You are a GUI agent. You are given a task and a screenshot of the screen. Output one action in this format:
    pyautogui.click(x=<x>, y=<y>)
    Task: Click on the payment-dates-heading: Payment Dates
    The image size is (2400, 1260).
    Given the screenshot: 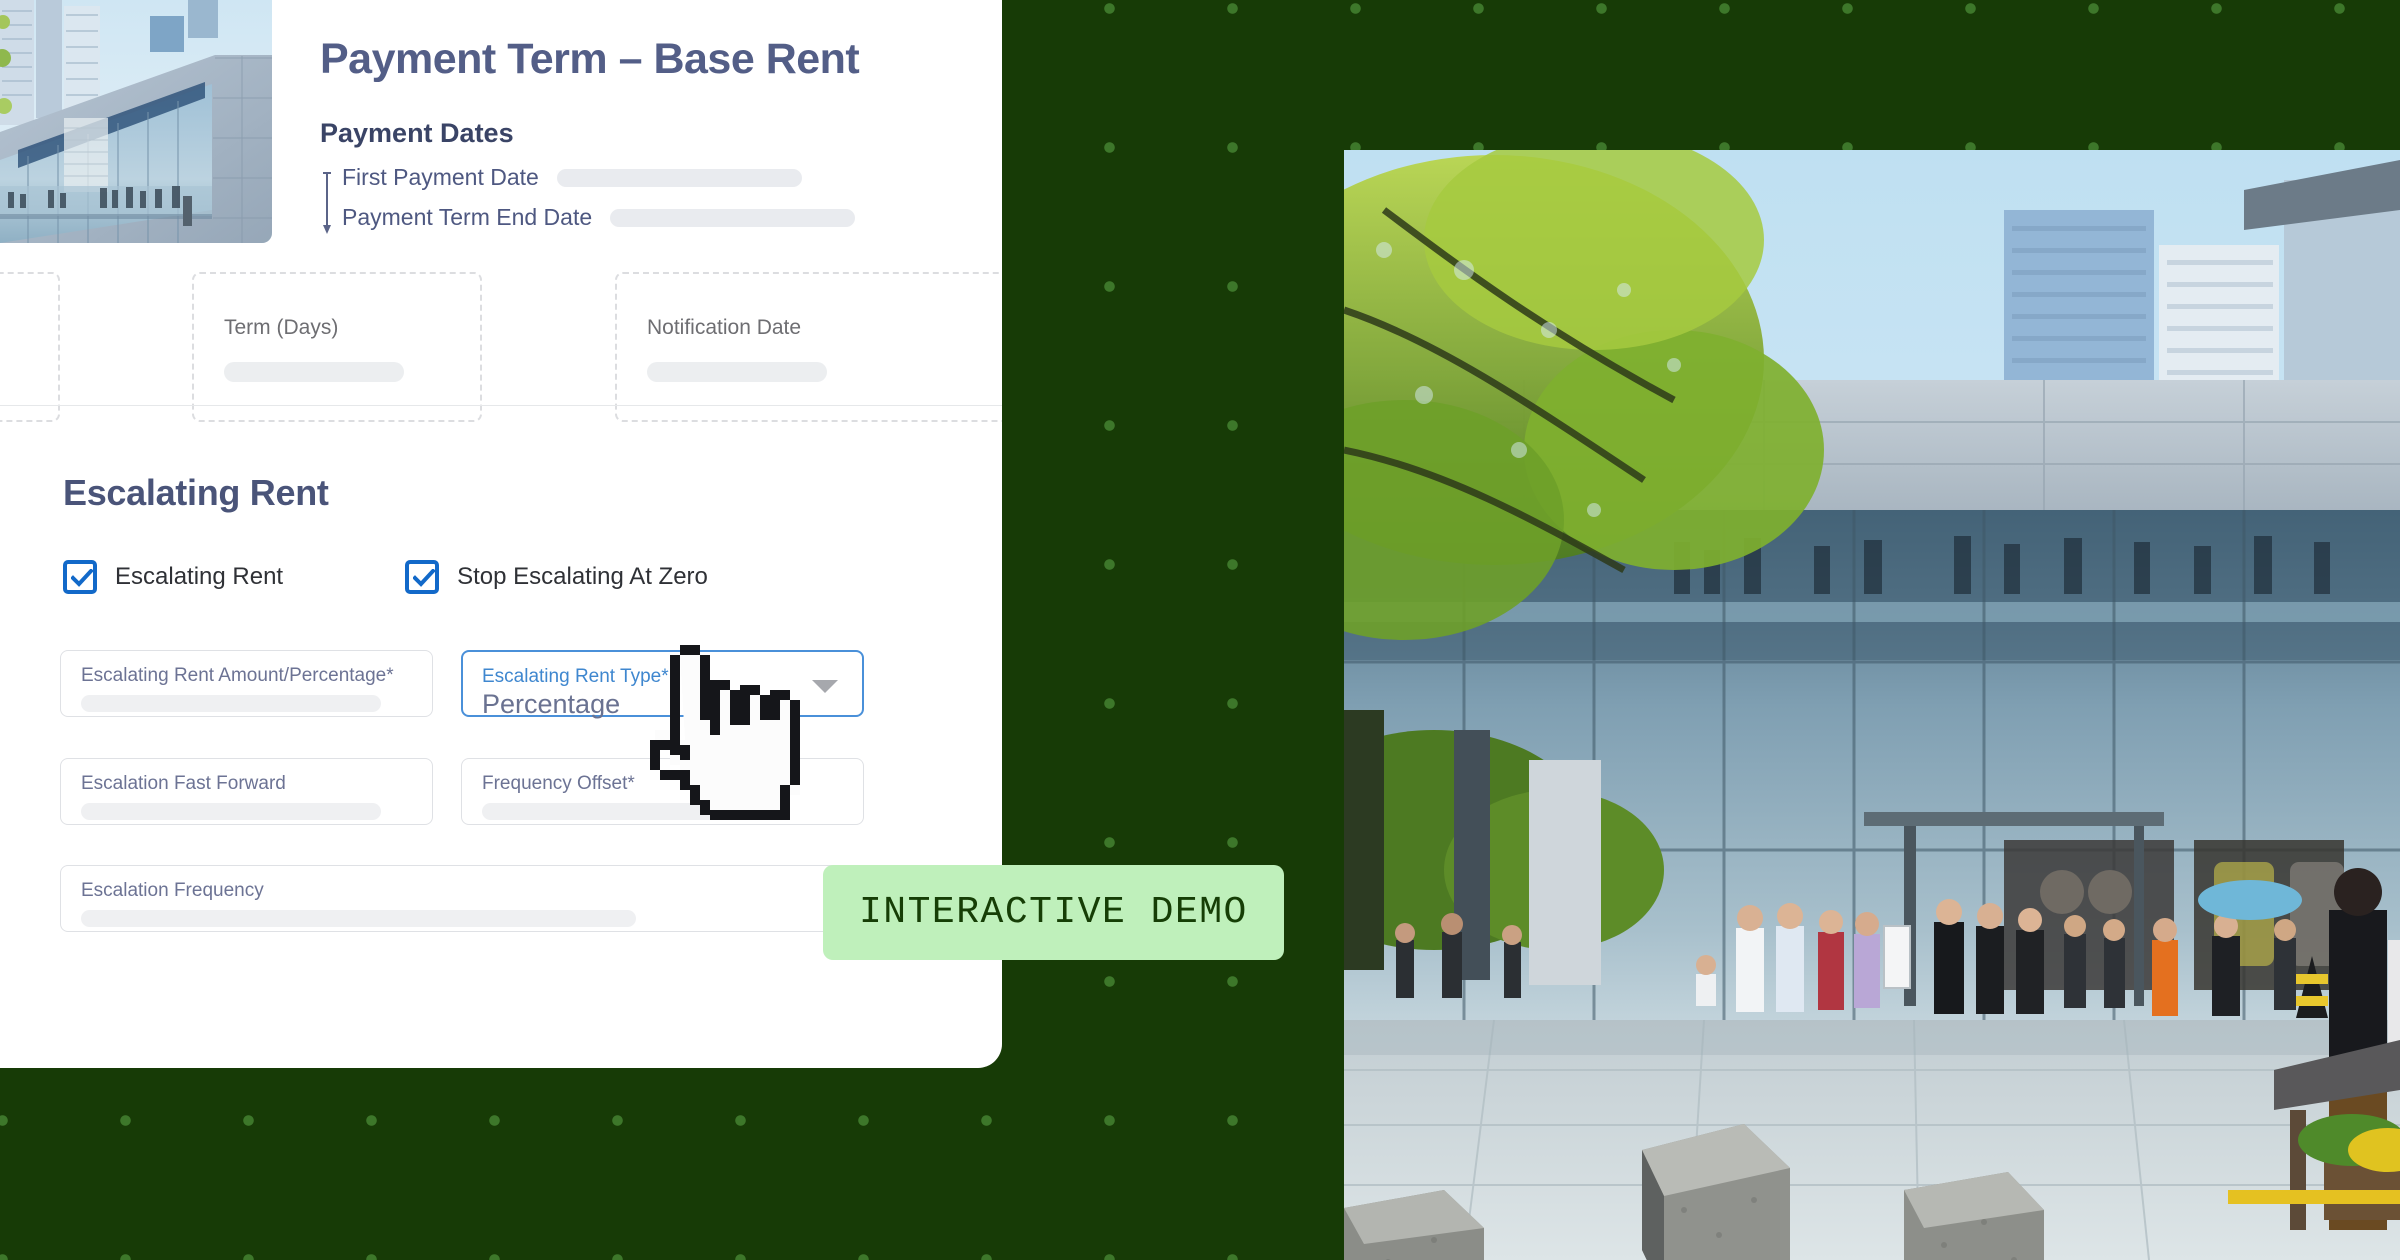 What is the action you would take?
    pyautogui.click(x=417, y=133)
    